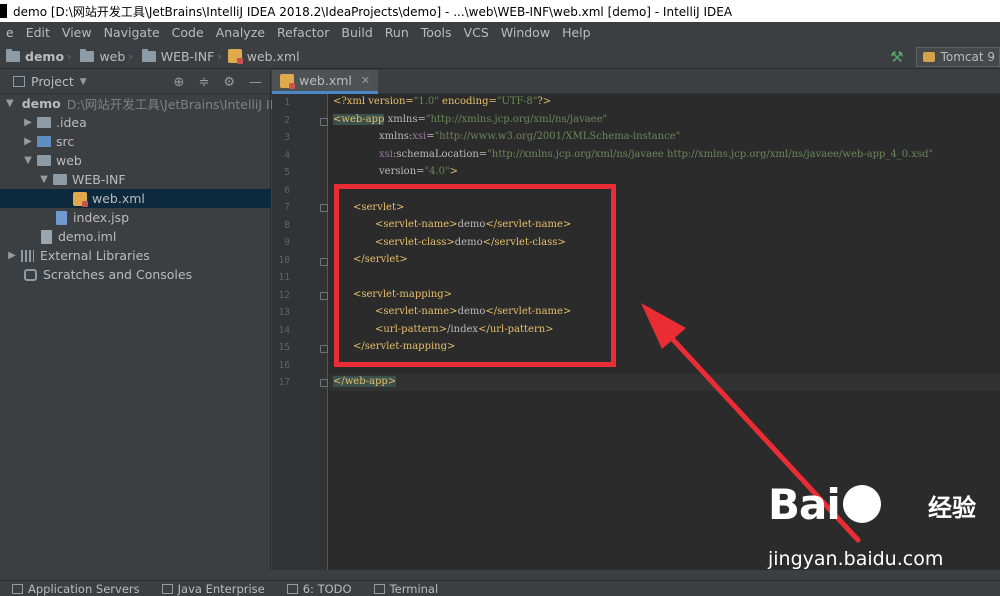 The width and height of the screenshot is (1000, 596). I want to click on chevron-down-icon: ▼, so click(83, 82).